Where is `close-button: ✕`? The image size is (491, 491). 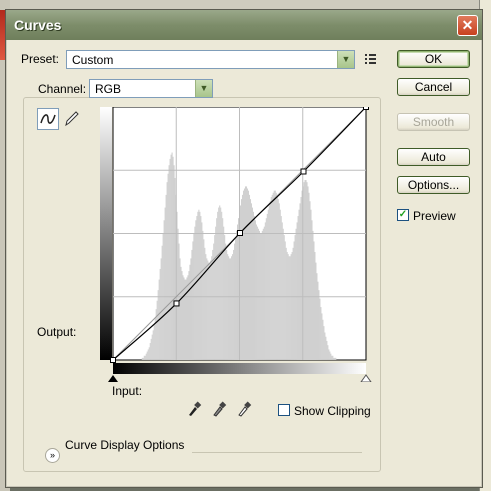
close-button: ✕ is located at coordinates (467, 25).